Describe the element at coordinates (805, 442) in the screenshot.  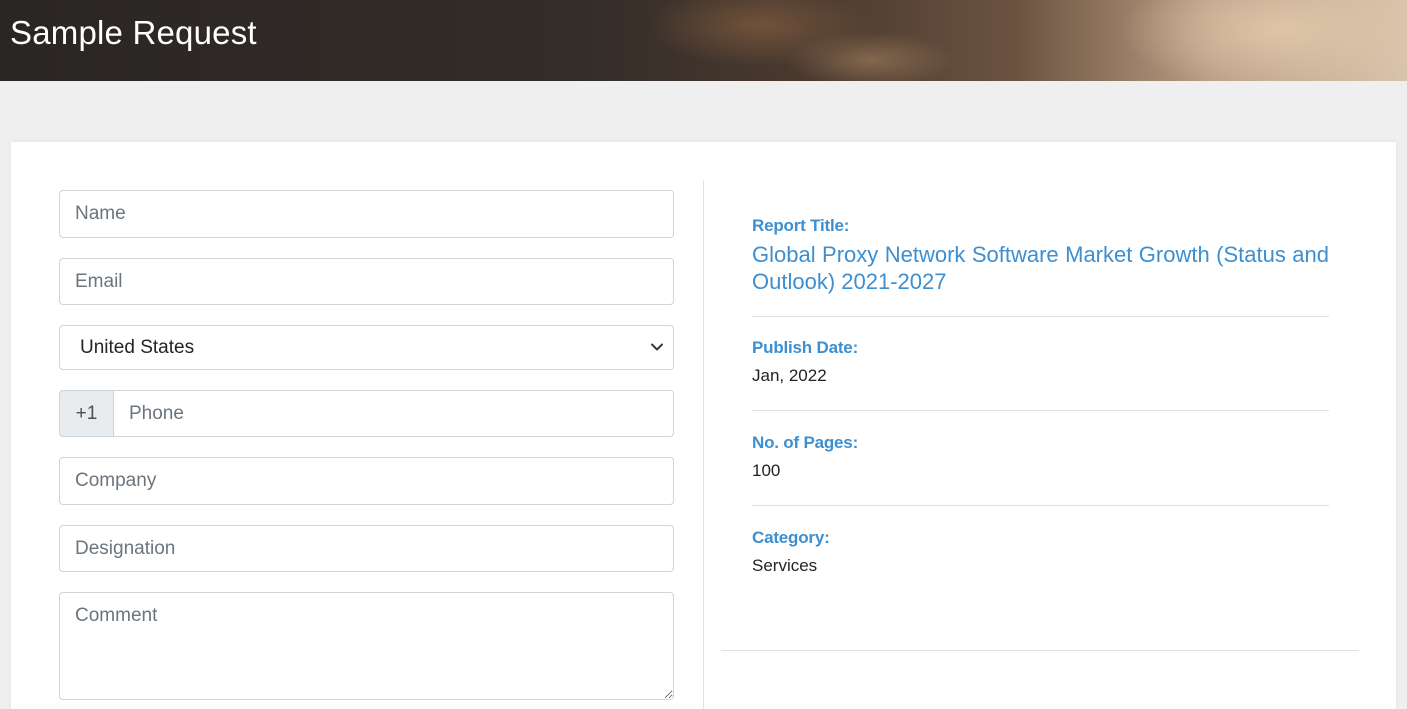
I see `pages-label: No. of Pages:` at that location.